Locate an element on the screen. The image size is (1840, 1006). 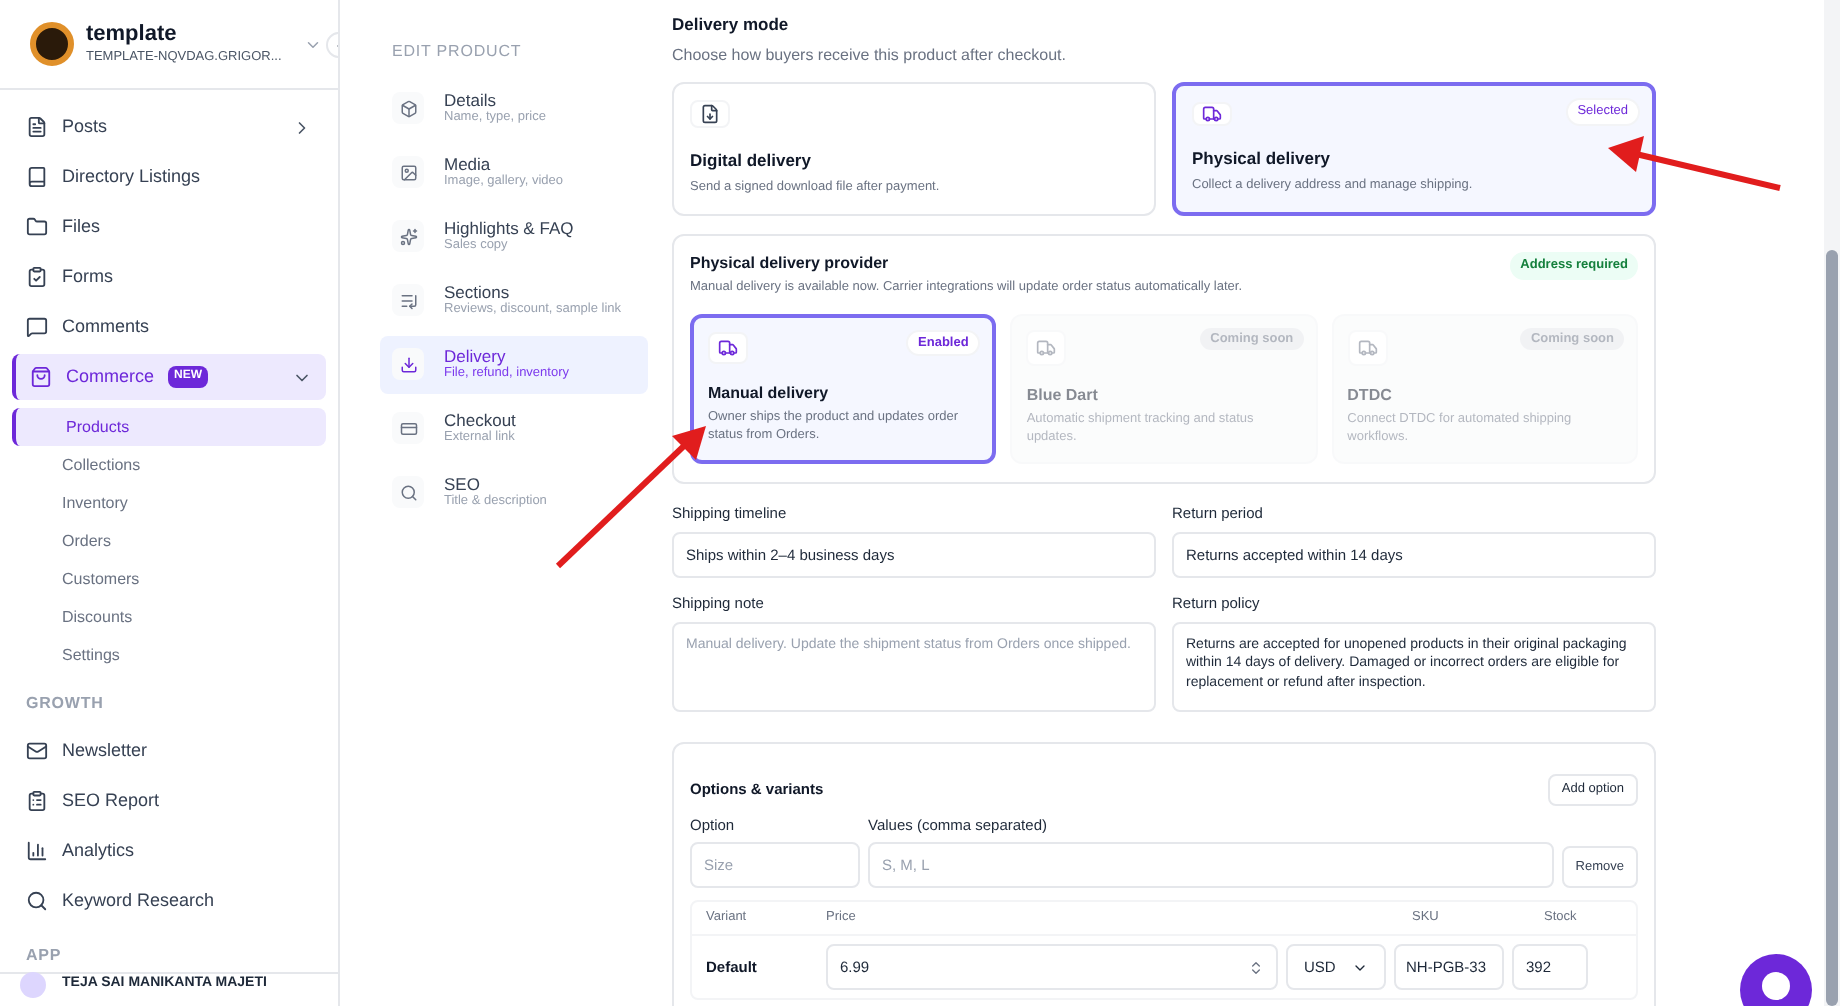
mail-icon is located at coordinates (37, 751).